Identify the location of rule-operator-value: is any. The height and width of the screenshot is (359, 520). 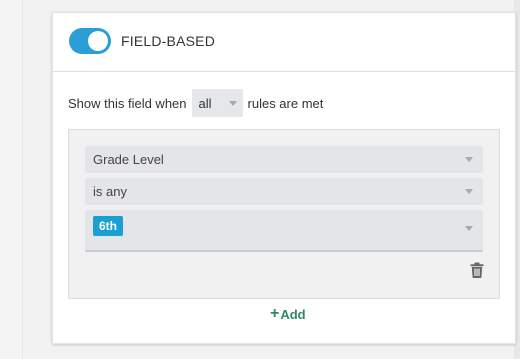
(110, 191).